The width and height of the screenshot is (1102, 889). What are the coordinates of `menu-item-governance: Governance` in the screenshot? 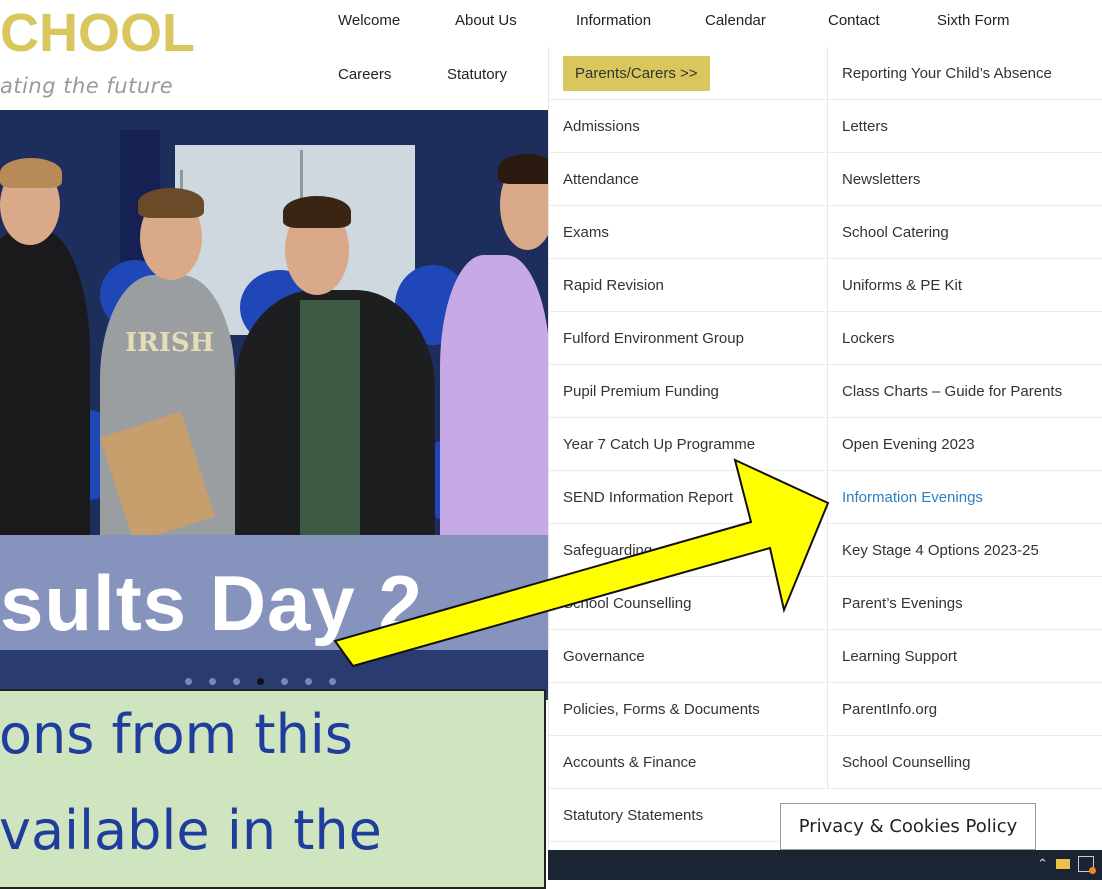 It's located at (687, 656).